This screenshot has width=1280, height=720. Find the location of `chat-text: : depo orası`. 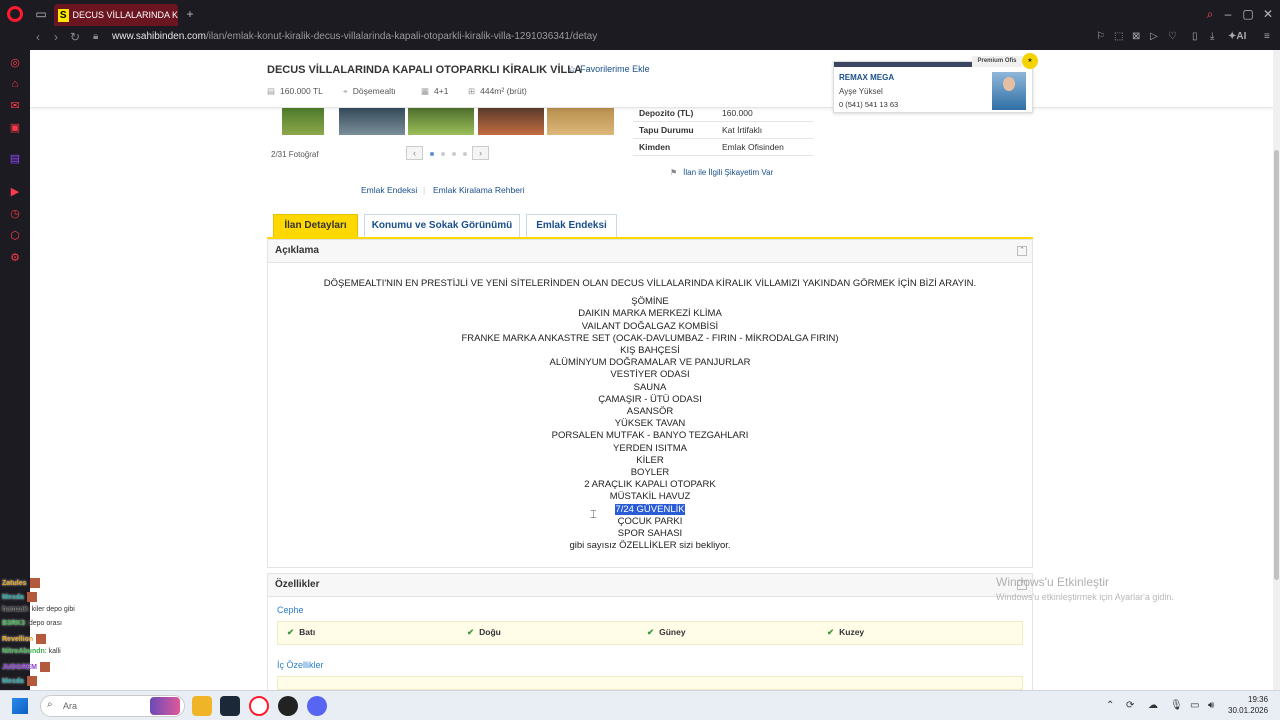

chat-text: : depo orası is located at coordinates (43, 623).